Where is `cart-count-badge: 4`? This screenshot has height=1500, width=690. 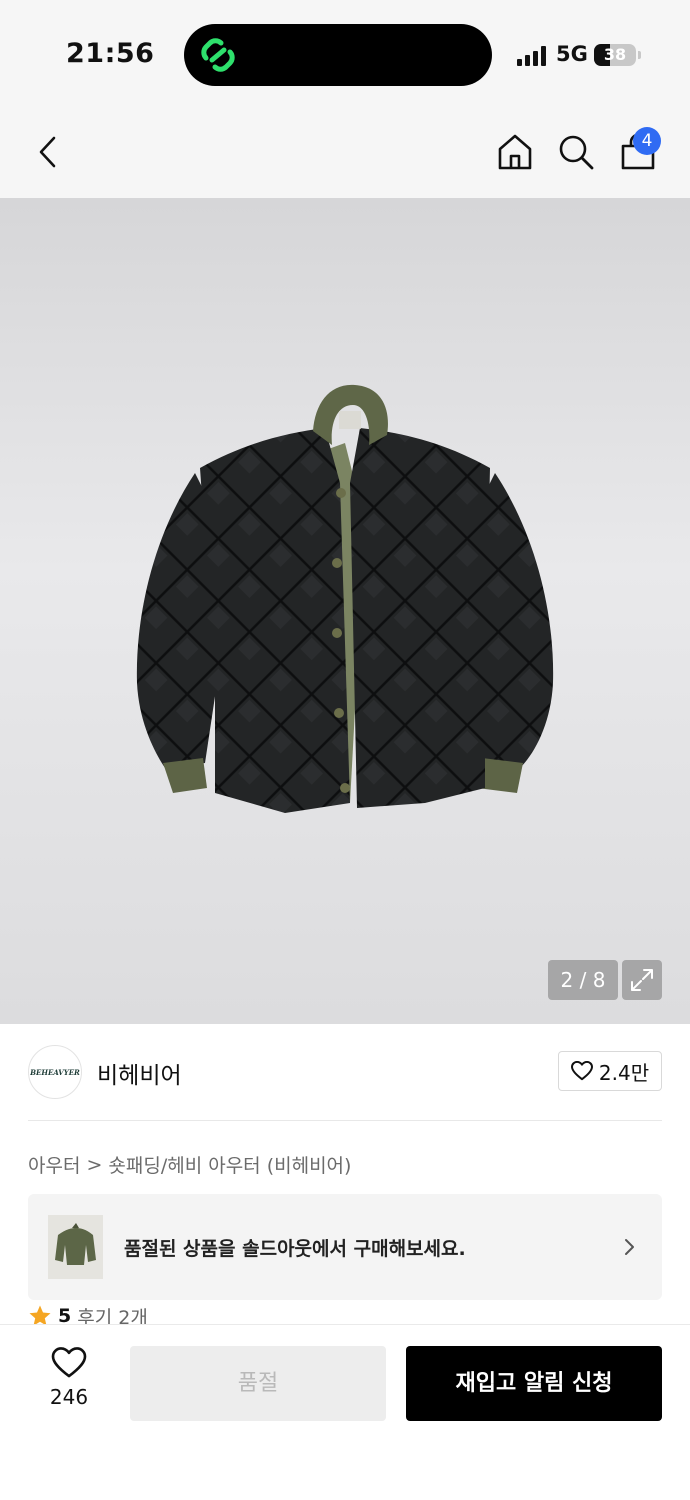 cart-count-badge: 4 is located at coordinates (647, 141).